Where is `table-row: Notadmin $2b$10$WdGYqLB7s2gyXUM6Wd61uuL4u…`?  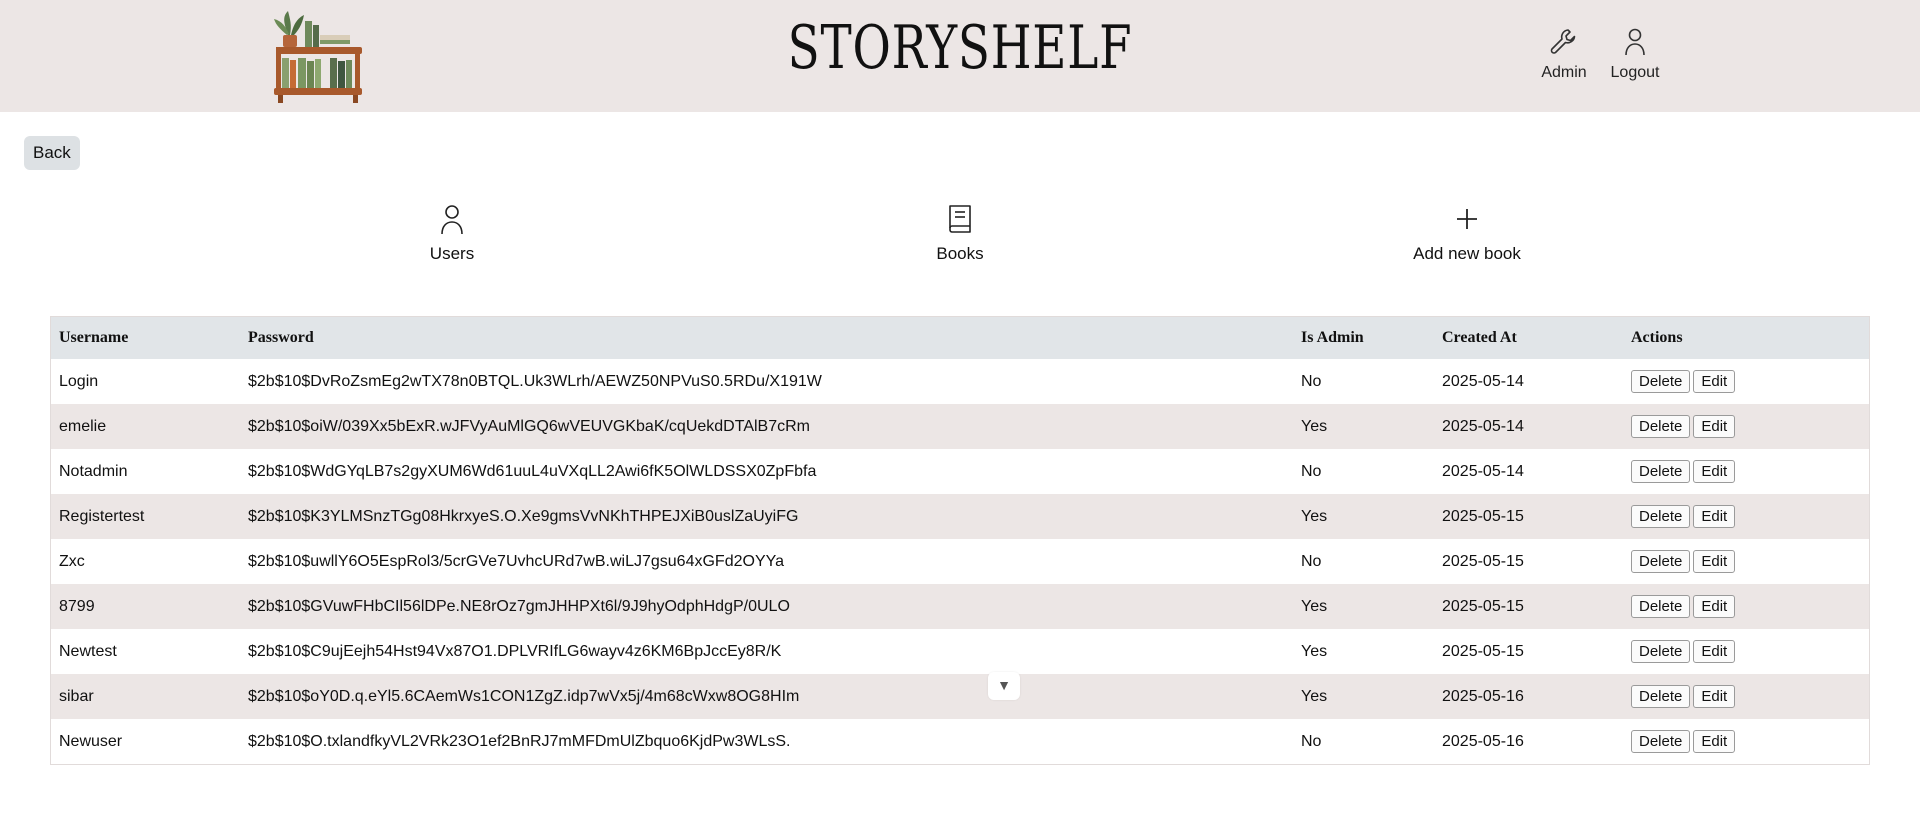
table-row: Notadmin $2b$10$WdGYqLB7s2gyXUM6Wd61uuL4u… is located at coordinates (960, 471).